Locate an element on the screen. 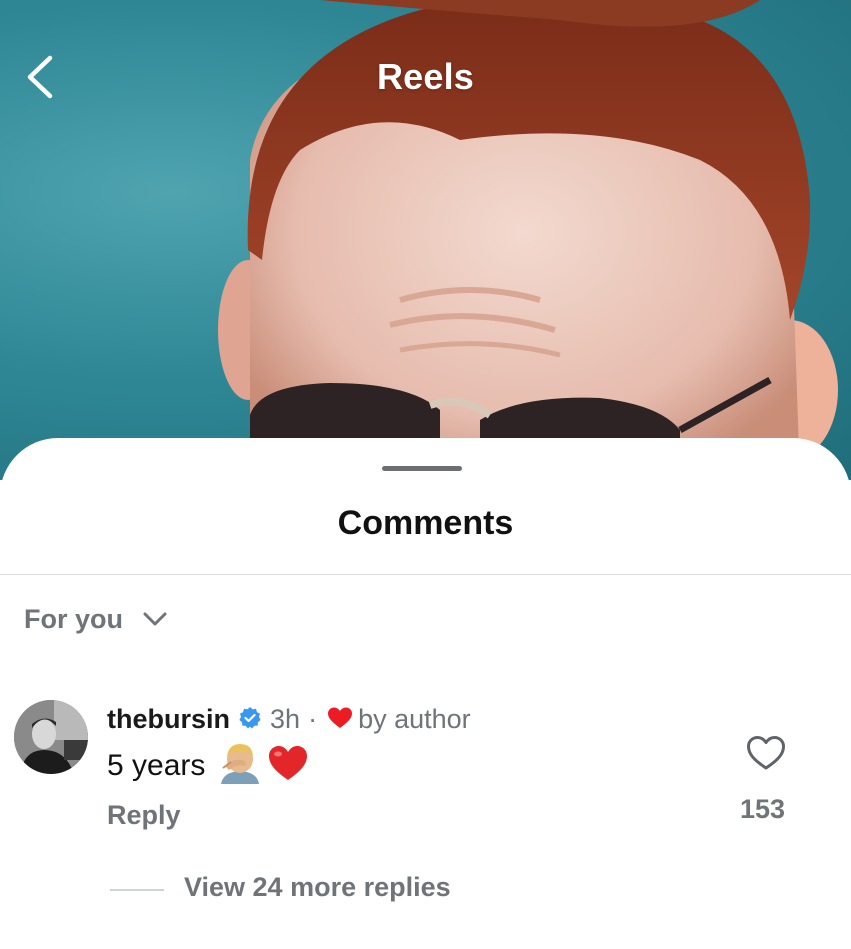  sort-label: For you is located at coordinates (73, 619).